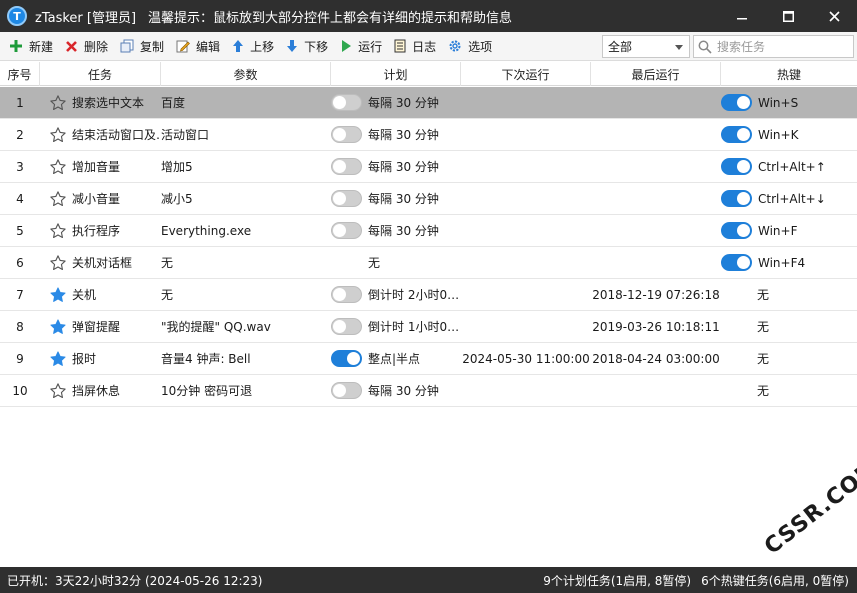 This screenshot has height=593, width=857. I want to click on log-button: 日志, so click(415, 46).